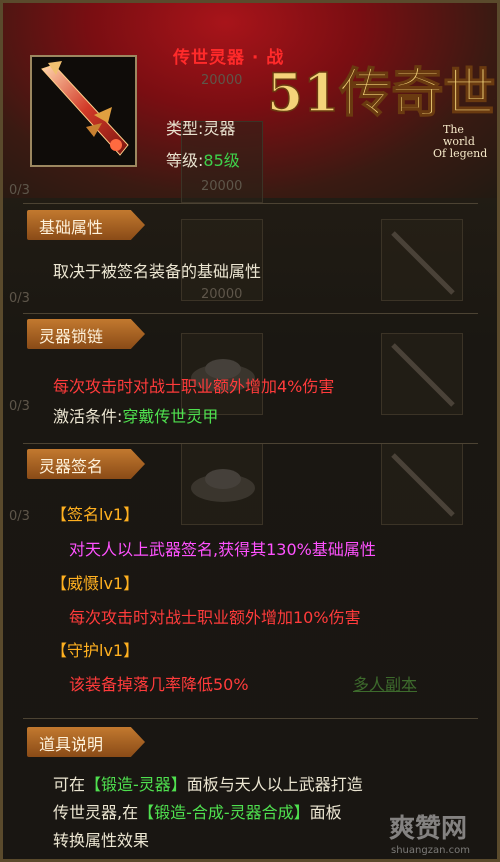  Describe the element at coordinates (221, 160) in the screenshot. I see `level-value: 85级` at that location.